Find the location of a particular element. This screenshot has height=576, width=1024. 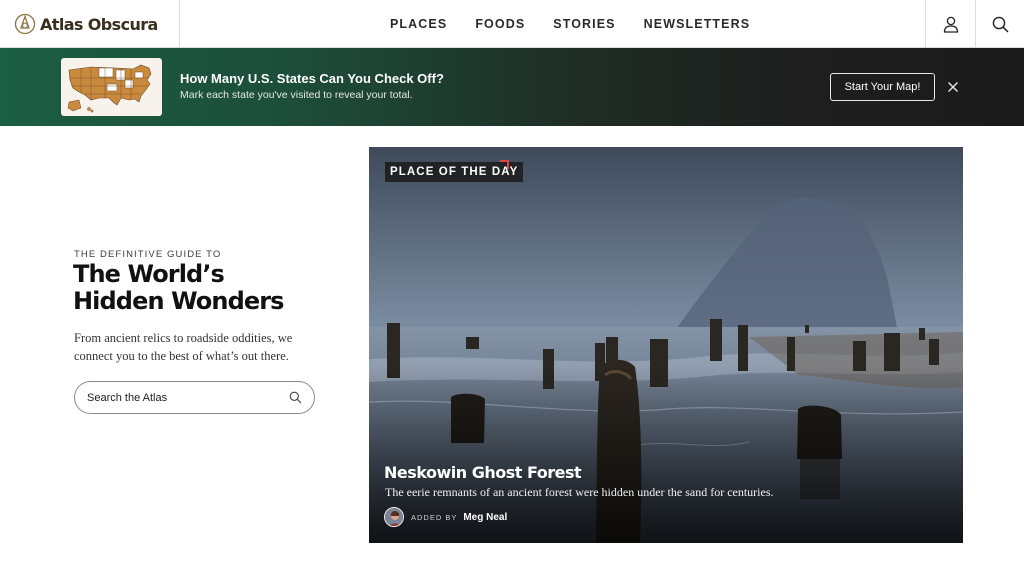

brand-logo: Atlas Obscura is located at coordinates (90, 24).